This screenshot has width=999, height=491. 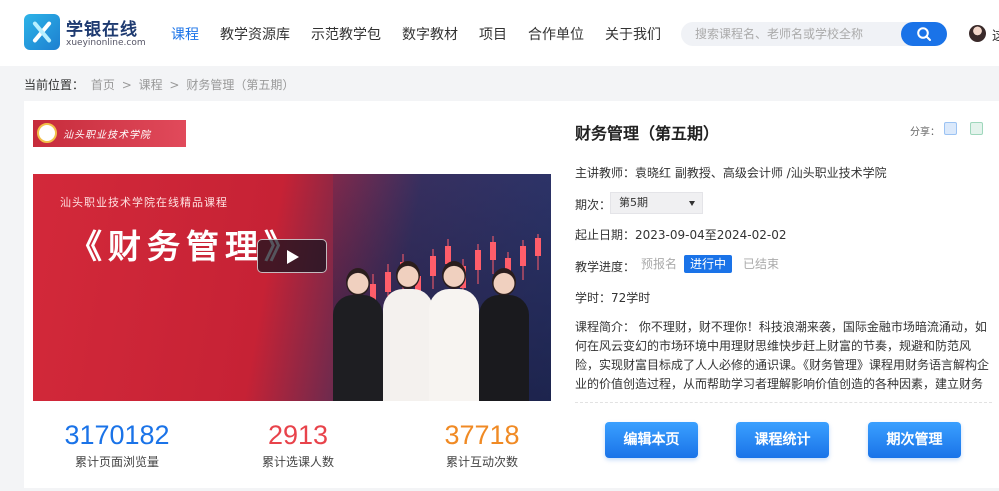 What do you see at coordinates (481, 462) in the screenshot?
I see `stat-interactions-label: 累计互动次数` at bounding box center [481, 462].